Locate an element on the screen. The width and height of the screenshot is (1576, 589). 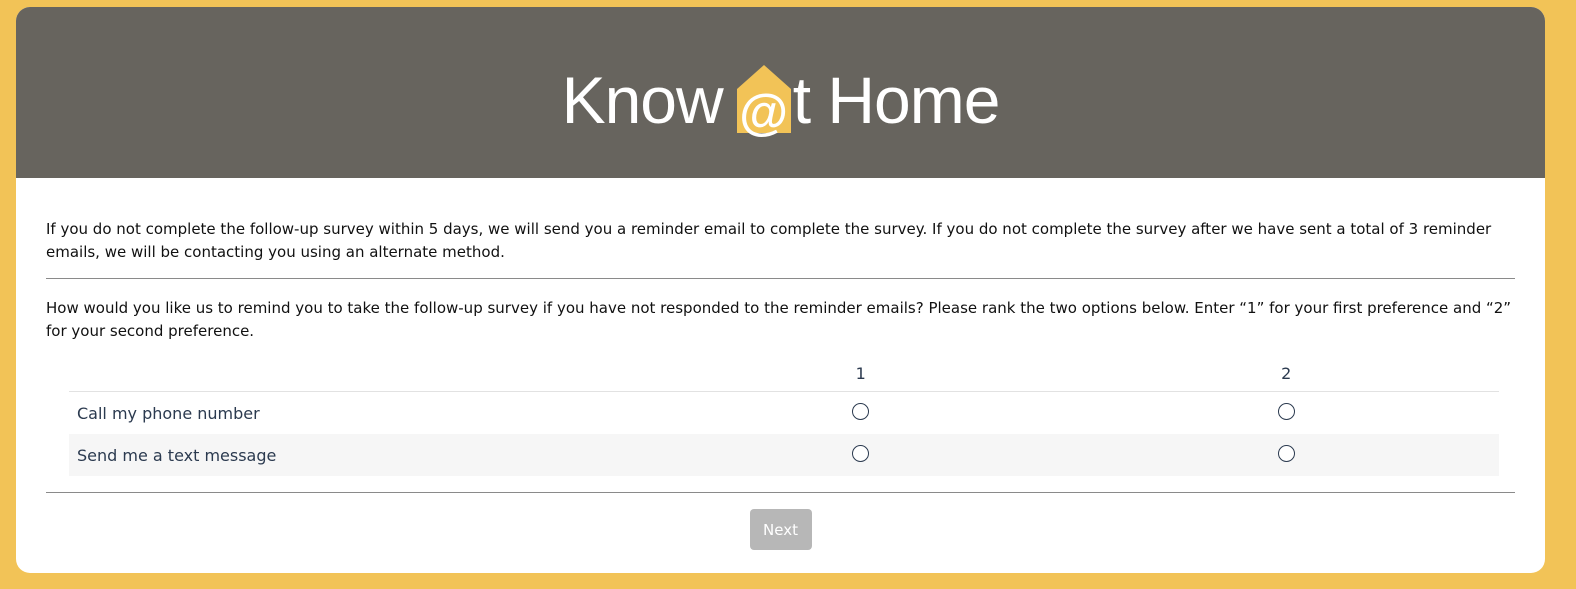
divider-bottom is located at coordinates (780, 492).